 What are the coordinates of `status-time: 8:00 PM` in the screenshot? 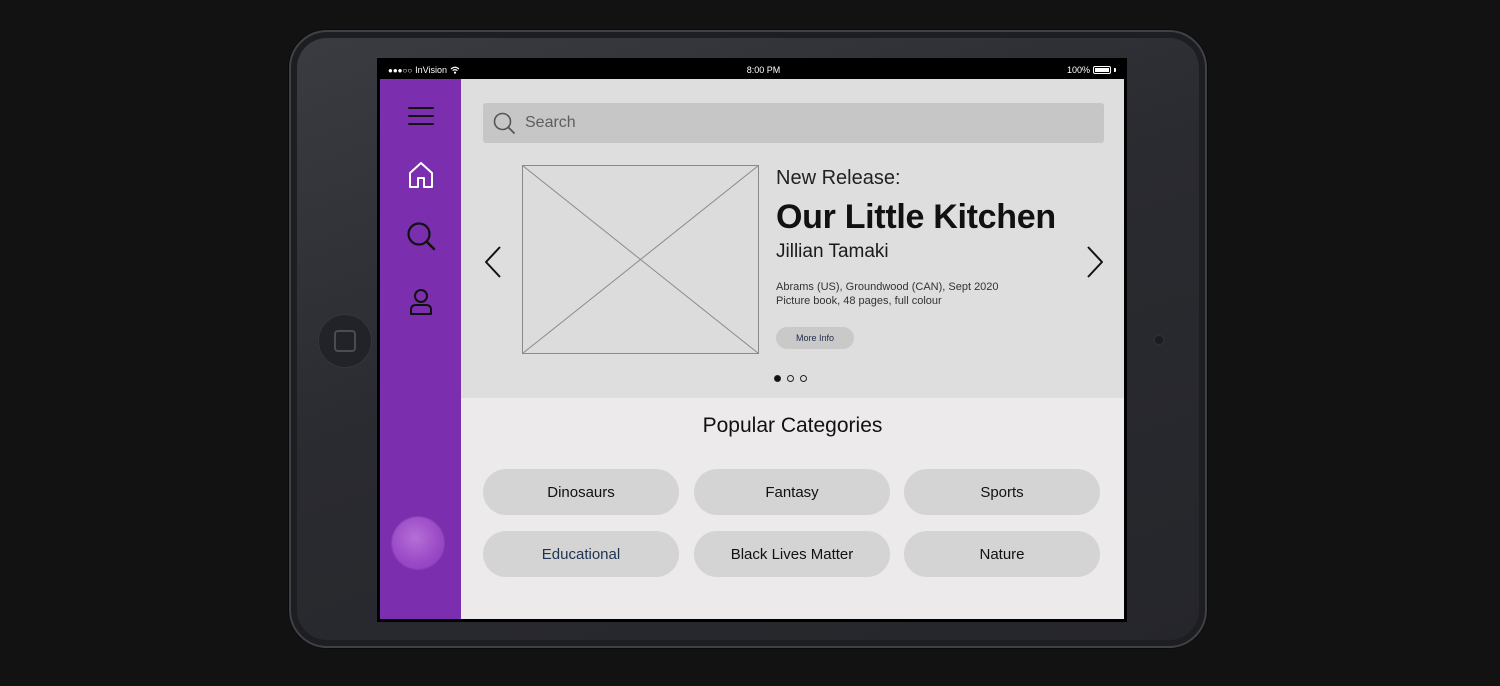 It's located at (763, 70).